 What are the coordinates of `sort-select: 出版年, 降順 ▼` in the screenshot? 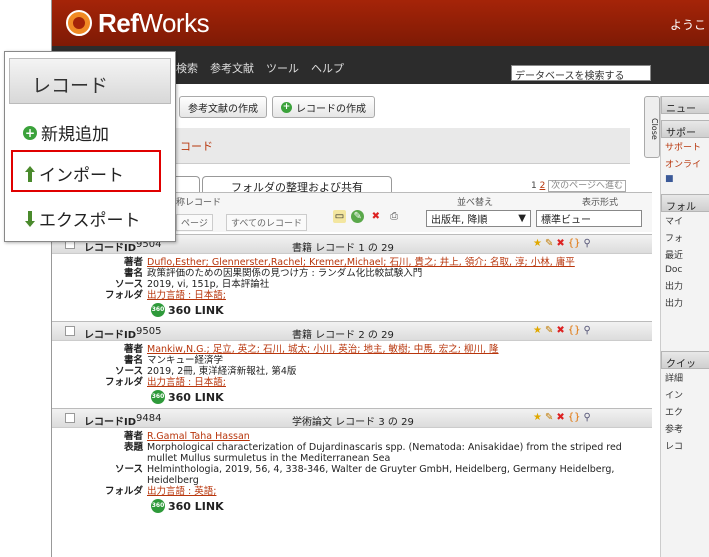 It's located at (478, 218).